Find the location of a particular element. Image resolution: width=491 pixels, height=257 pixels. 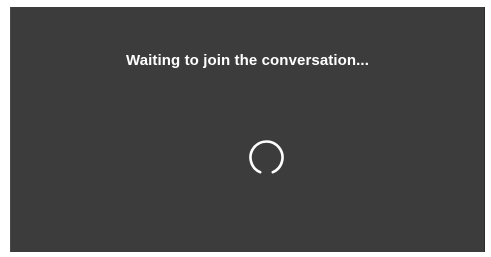

loading-spinner-icon is located at coordinates (266, 157).